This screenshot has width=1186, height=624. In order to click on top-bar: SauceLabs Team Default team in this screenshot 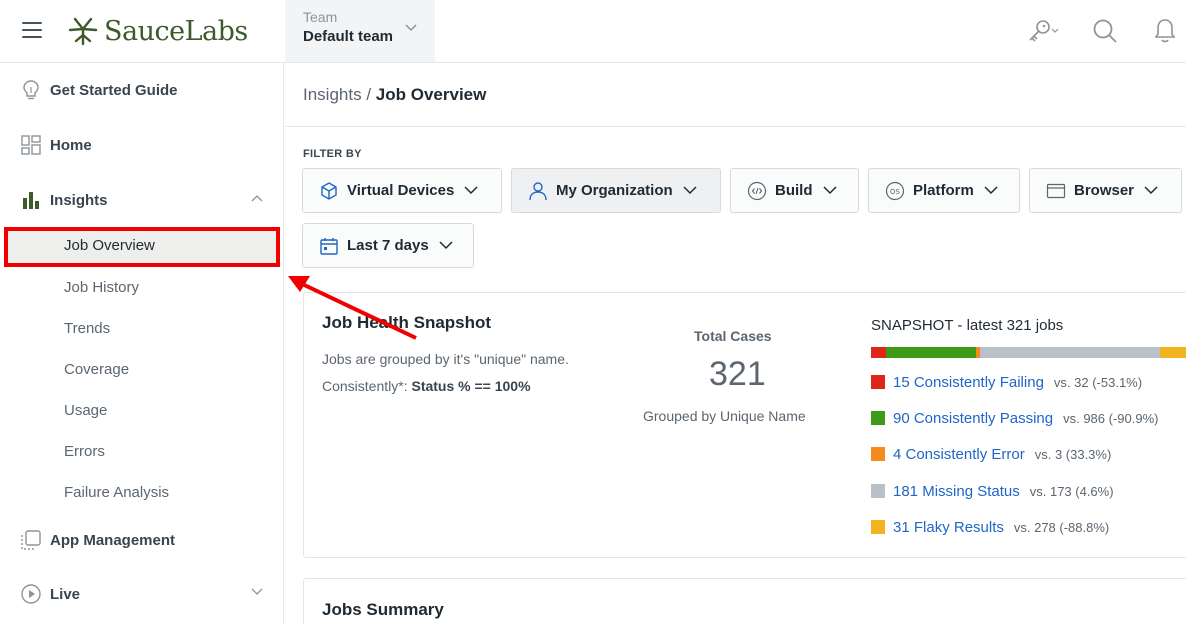, I will do `click(593, 31)`.